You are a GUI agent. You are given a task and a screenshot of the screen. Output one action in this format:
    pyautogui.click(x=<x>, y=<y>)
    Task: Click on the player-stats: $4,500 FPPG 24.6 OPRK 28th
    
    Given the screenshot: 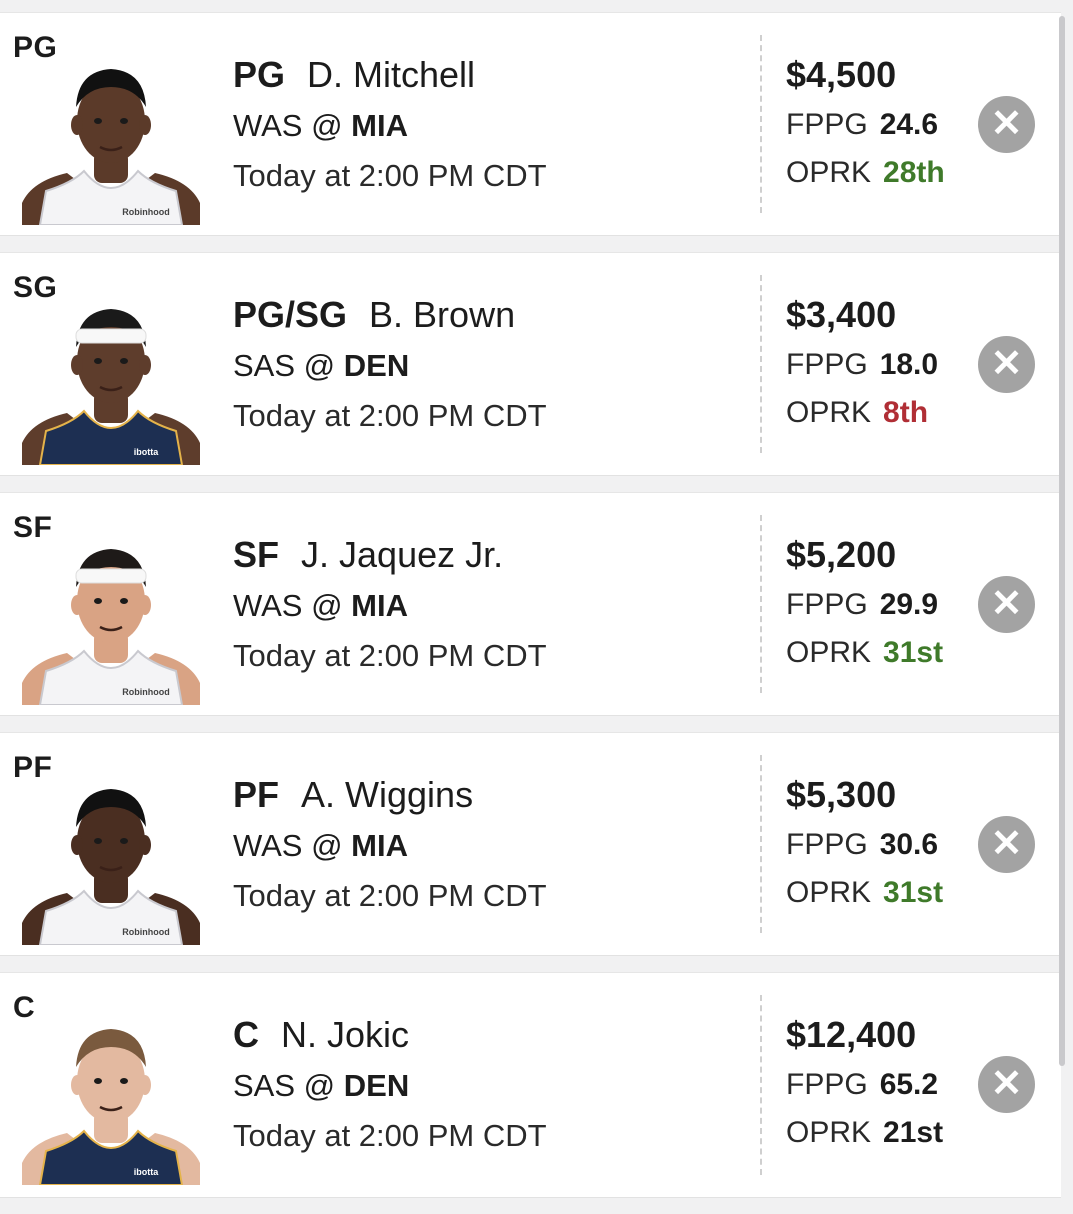 What is the action you would take?
    pyautogui.click(x=865, y=123)
    